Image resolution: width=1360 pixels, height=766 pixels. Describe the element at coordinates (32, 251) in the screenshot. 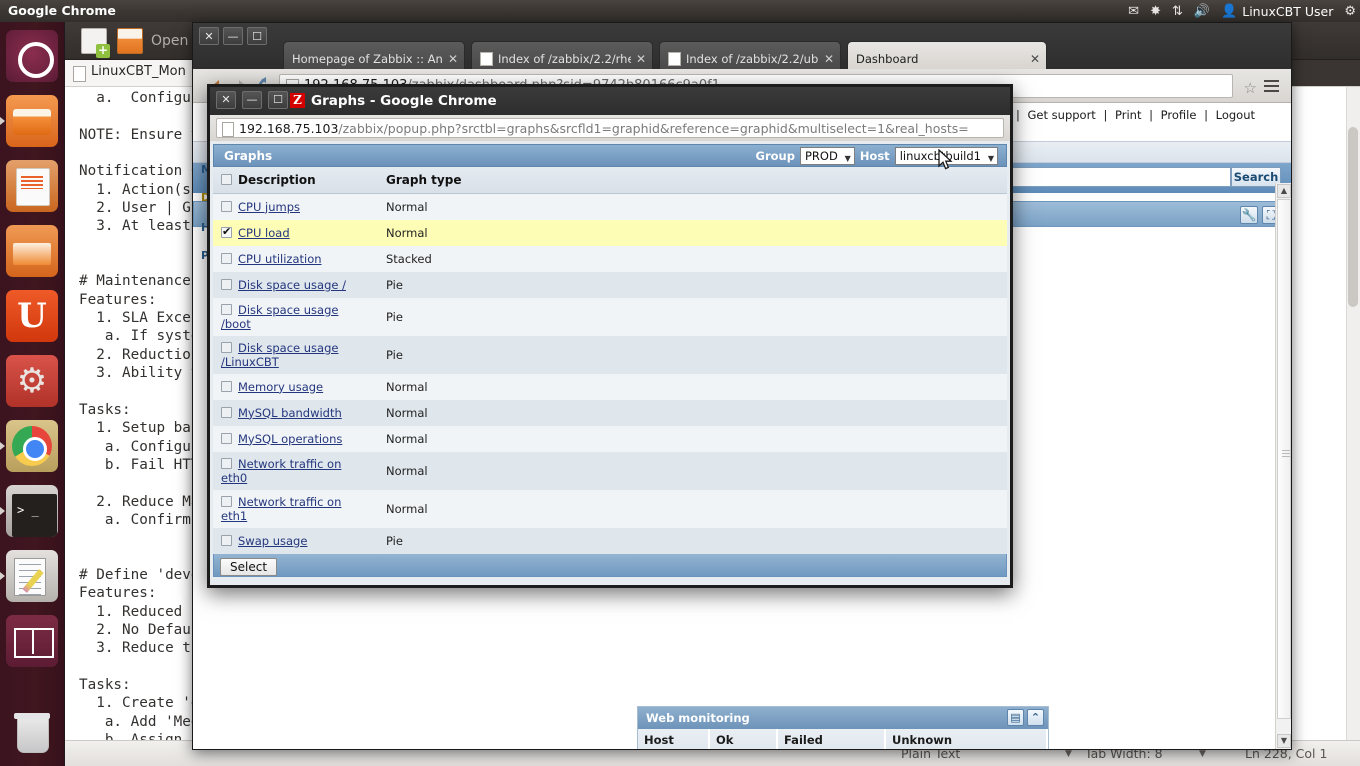

I see `launcher-item-software-center` at that location.